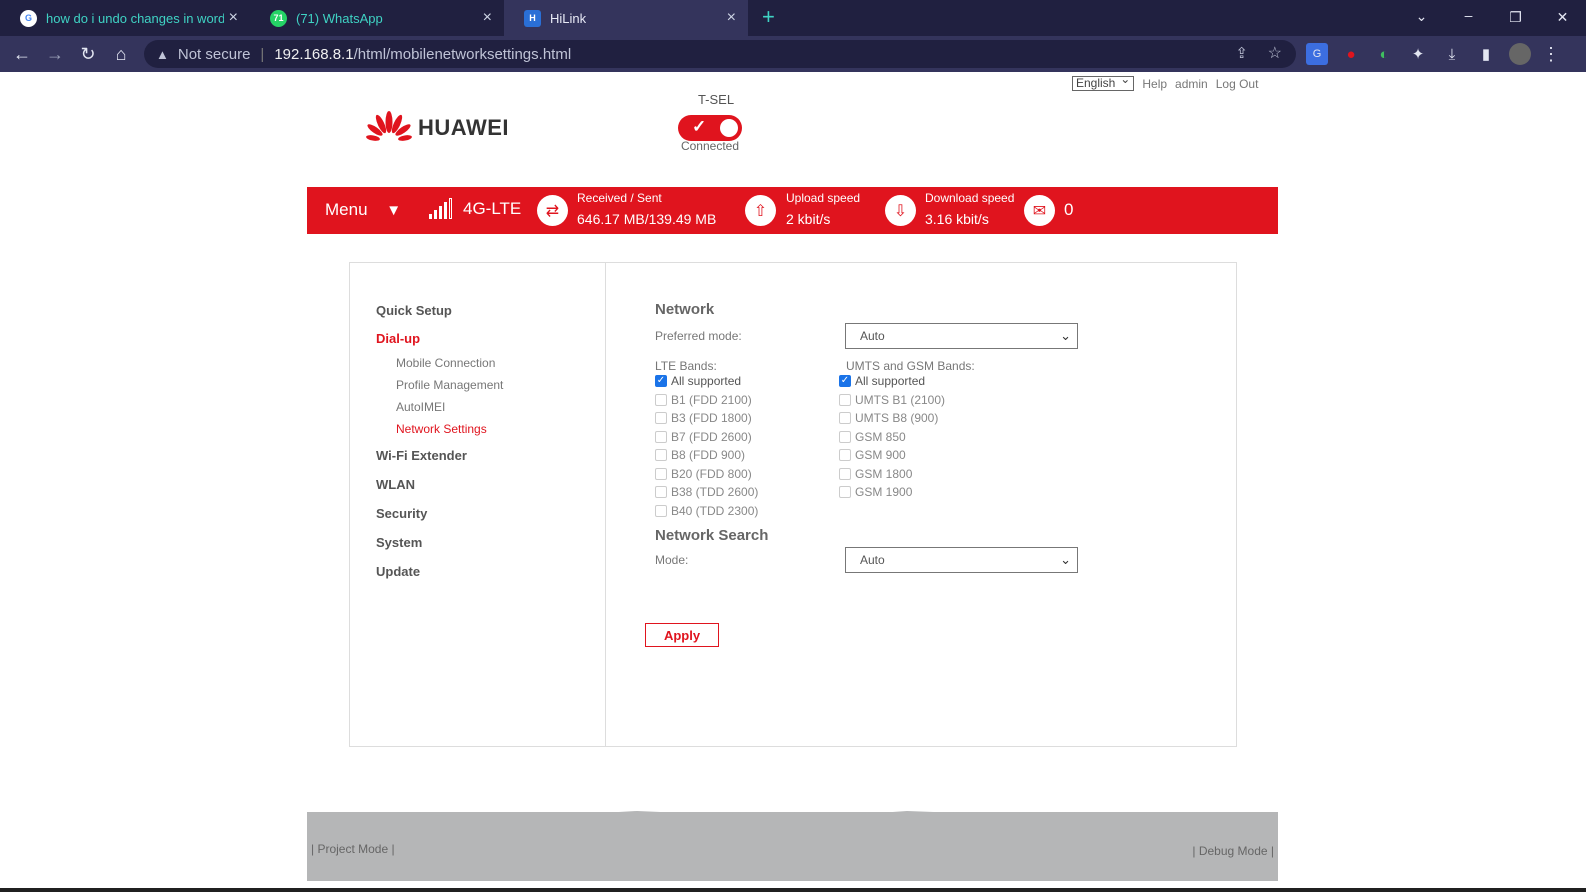 The width and height of the screenshot is (1586, 892). I want to click on url-path: /html/mobilenetworksettings.html, so click(462, 54).